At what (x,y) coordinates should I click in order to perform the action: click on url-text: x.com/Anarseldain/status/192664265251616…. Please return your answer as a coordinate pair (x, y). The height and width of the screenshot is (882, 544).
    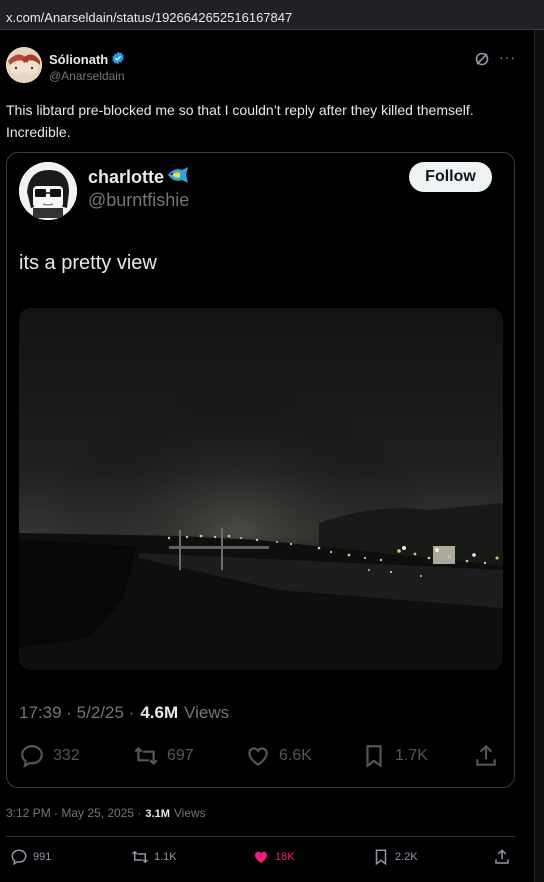
    Looking at the image, I should click on (149, 17).